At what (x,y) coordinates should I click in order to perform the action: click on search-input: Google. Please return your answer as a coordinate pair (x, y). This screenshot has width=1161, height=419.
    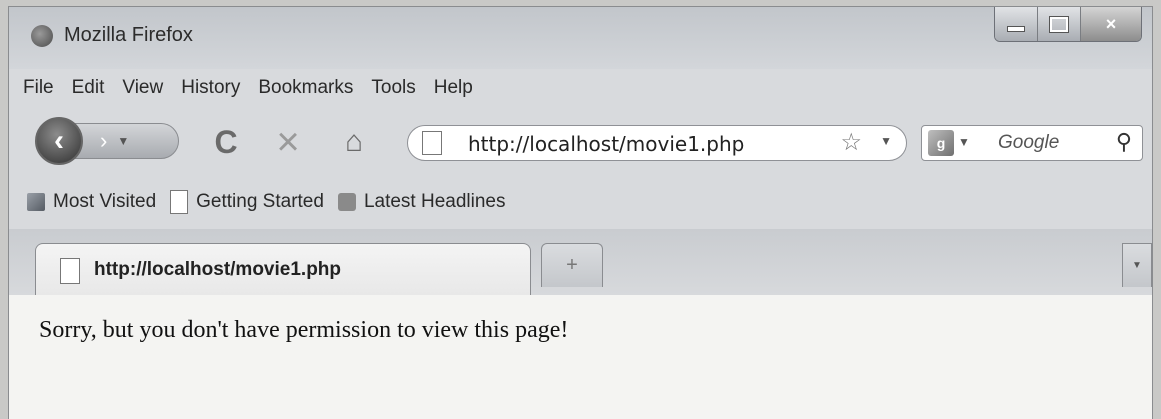
    Looking at the image, I should click on (1028, 143).